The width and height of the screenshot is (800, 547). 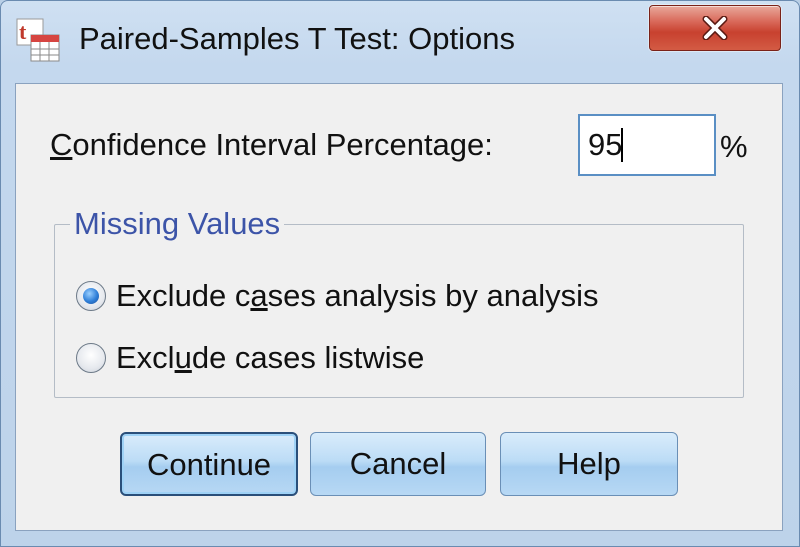 I want to click on close-button, so click(x=715, y=28).